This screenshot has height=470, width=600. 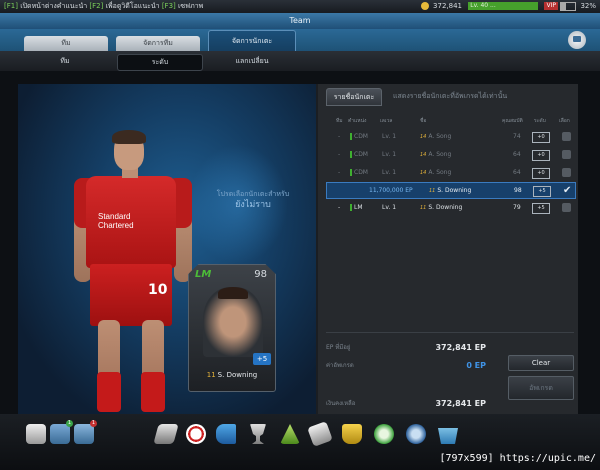 I want to click on sponsor-line1: Standard, so click(x=114, y=216).